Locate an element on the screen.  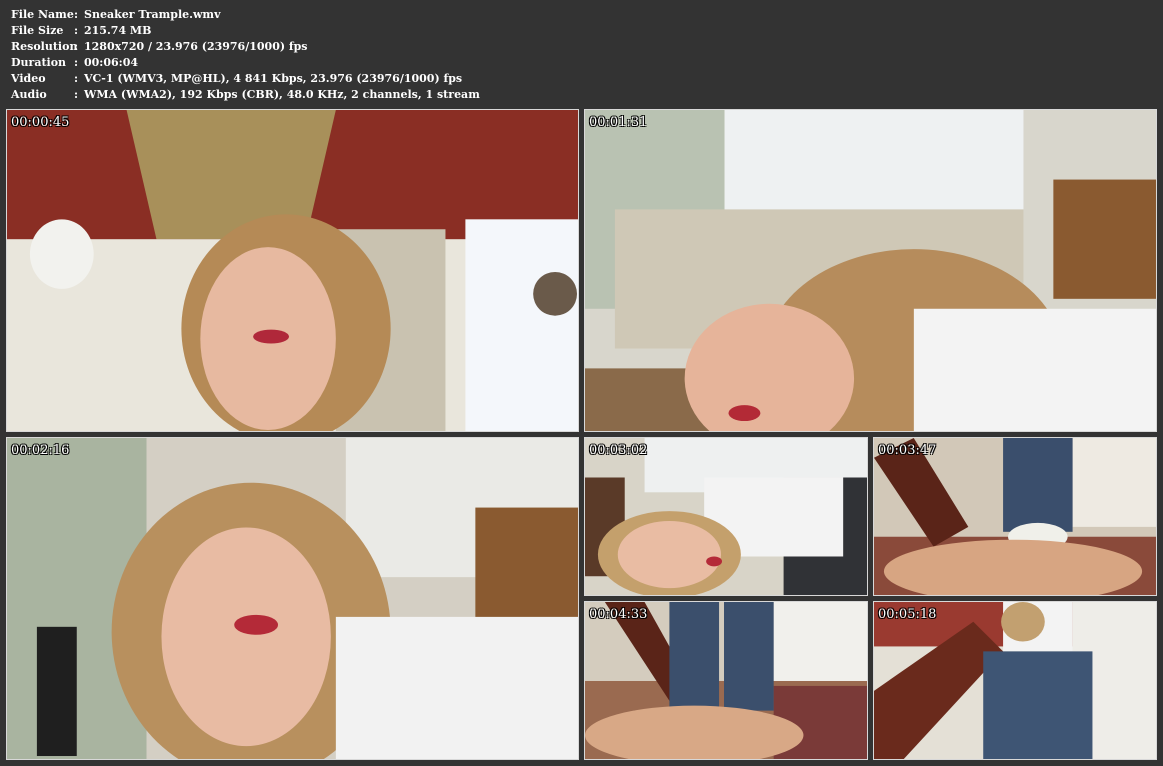
frame-timestamp: 00:01:31 is located at coordinates (618, 122).